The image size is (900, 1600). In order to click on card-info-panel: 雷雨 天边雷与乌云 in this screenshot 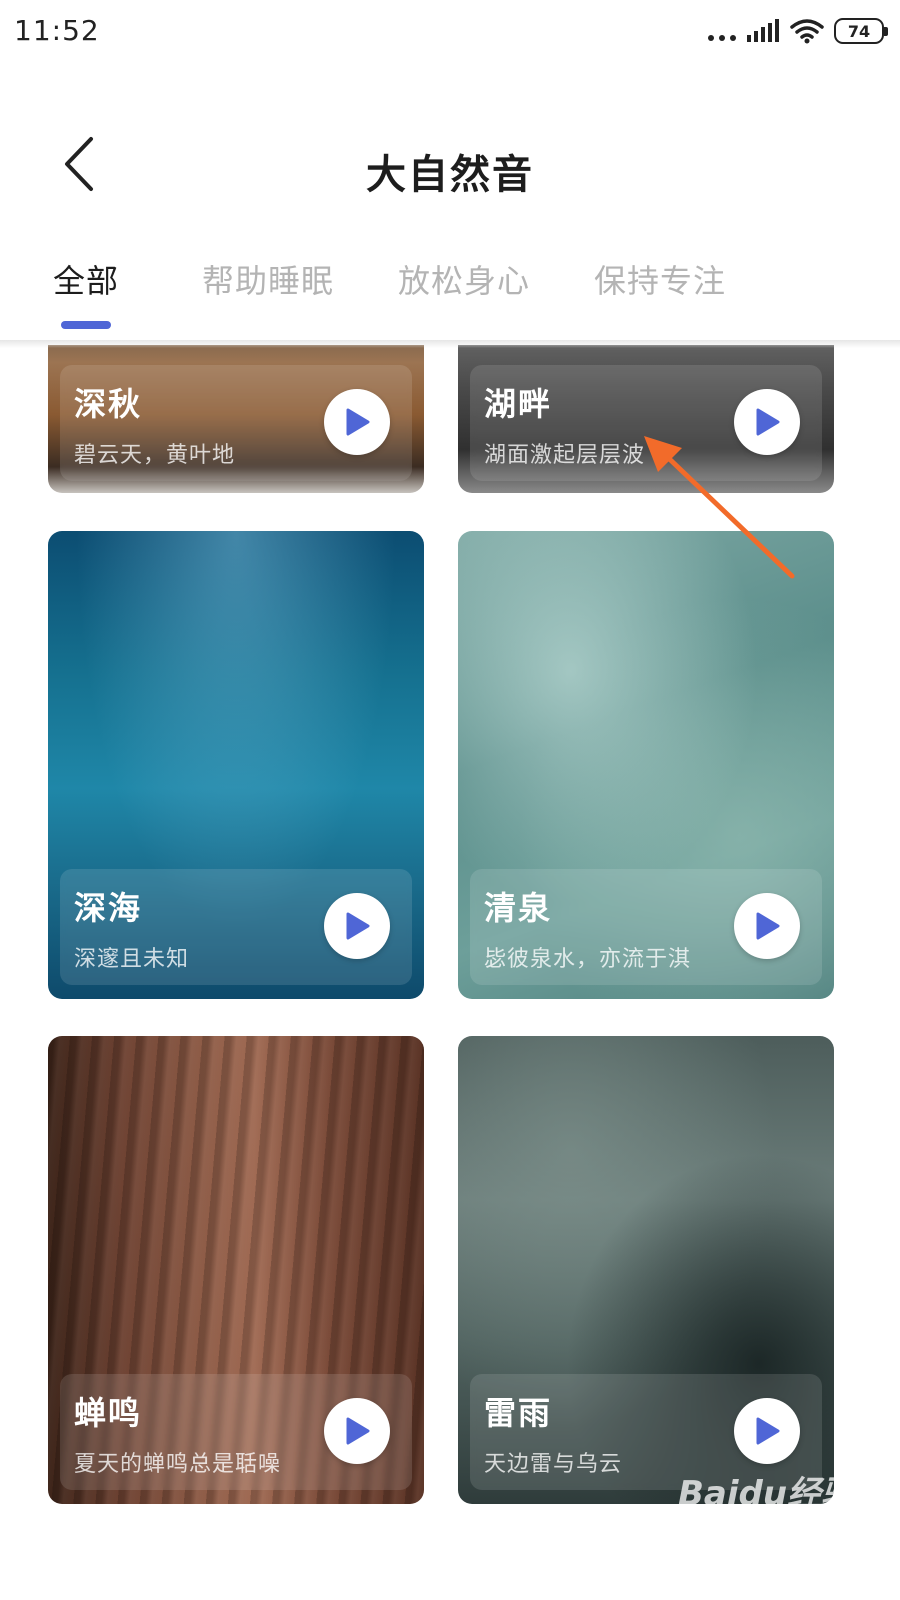, I will do `click(646, 1432)`.